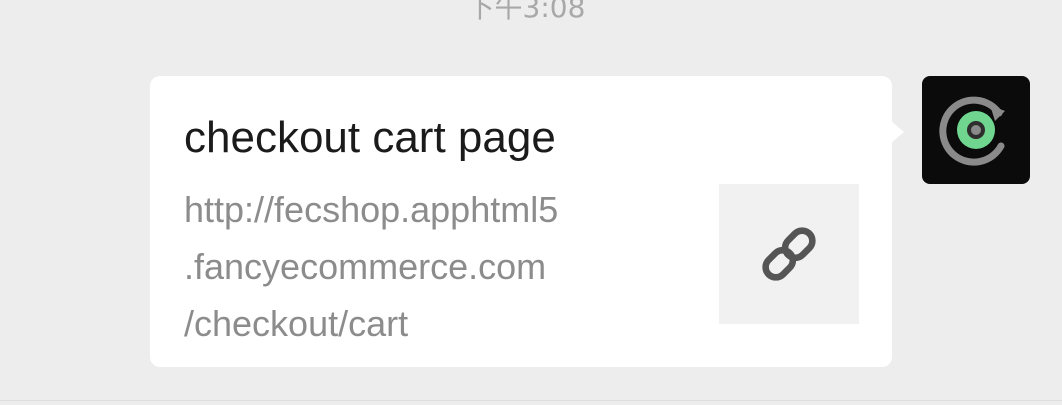 This screenshot has height=405, width=1062. Describe the element at coordinates (296, 323) in the screenshot. I see `link-card-url-line: /checkout/cart` at that location.